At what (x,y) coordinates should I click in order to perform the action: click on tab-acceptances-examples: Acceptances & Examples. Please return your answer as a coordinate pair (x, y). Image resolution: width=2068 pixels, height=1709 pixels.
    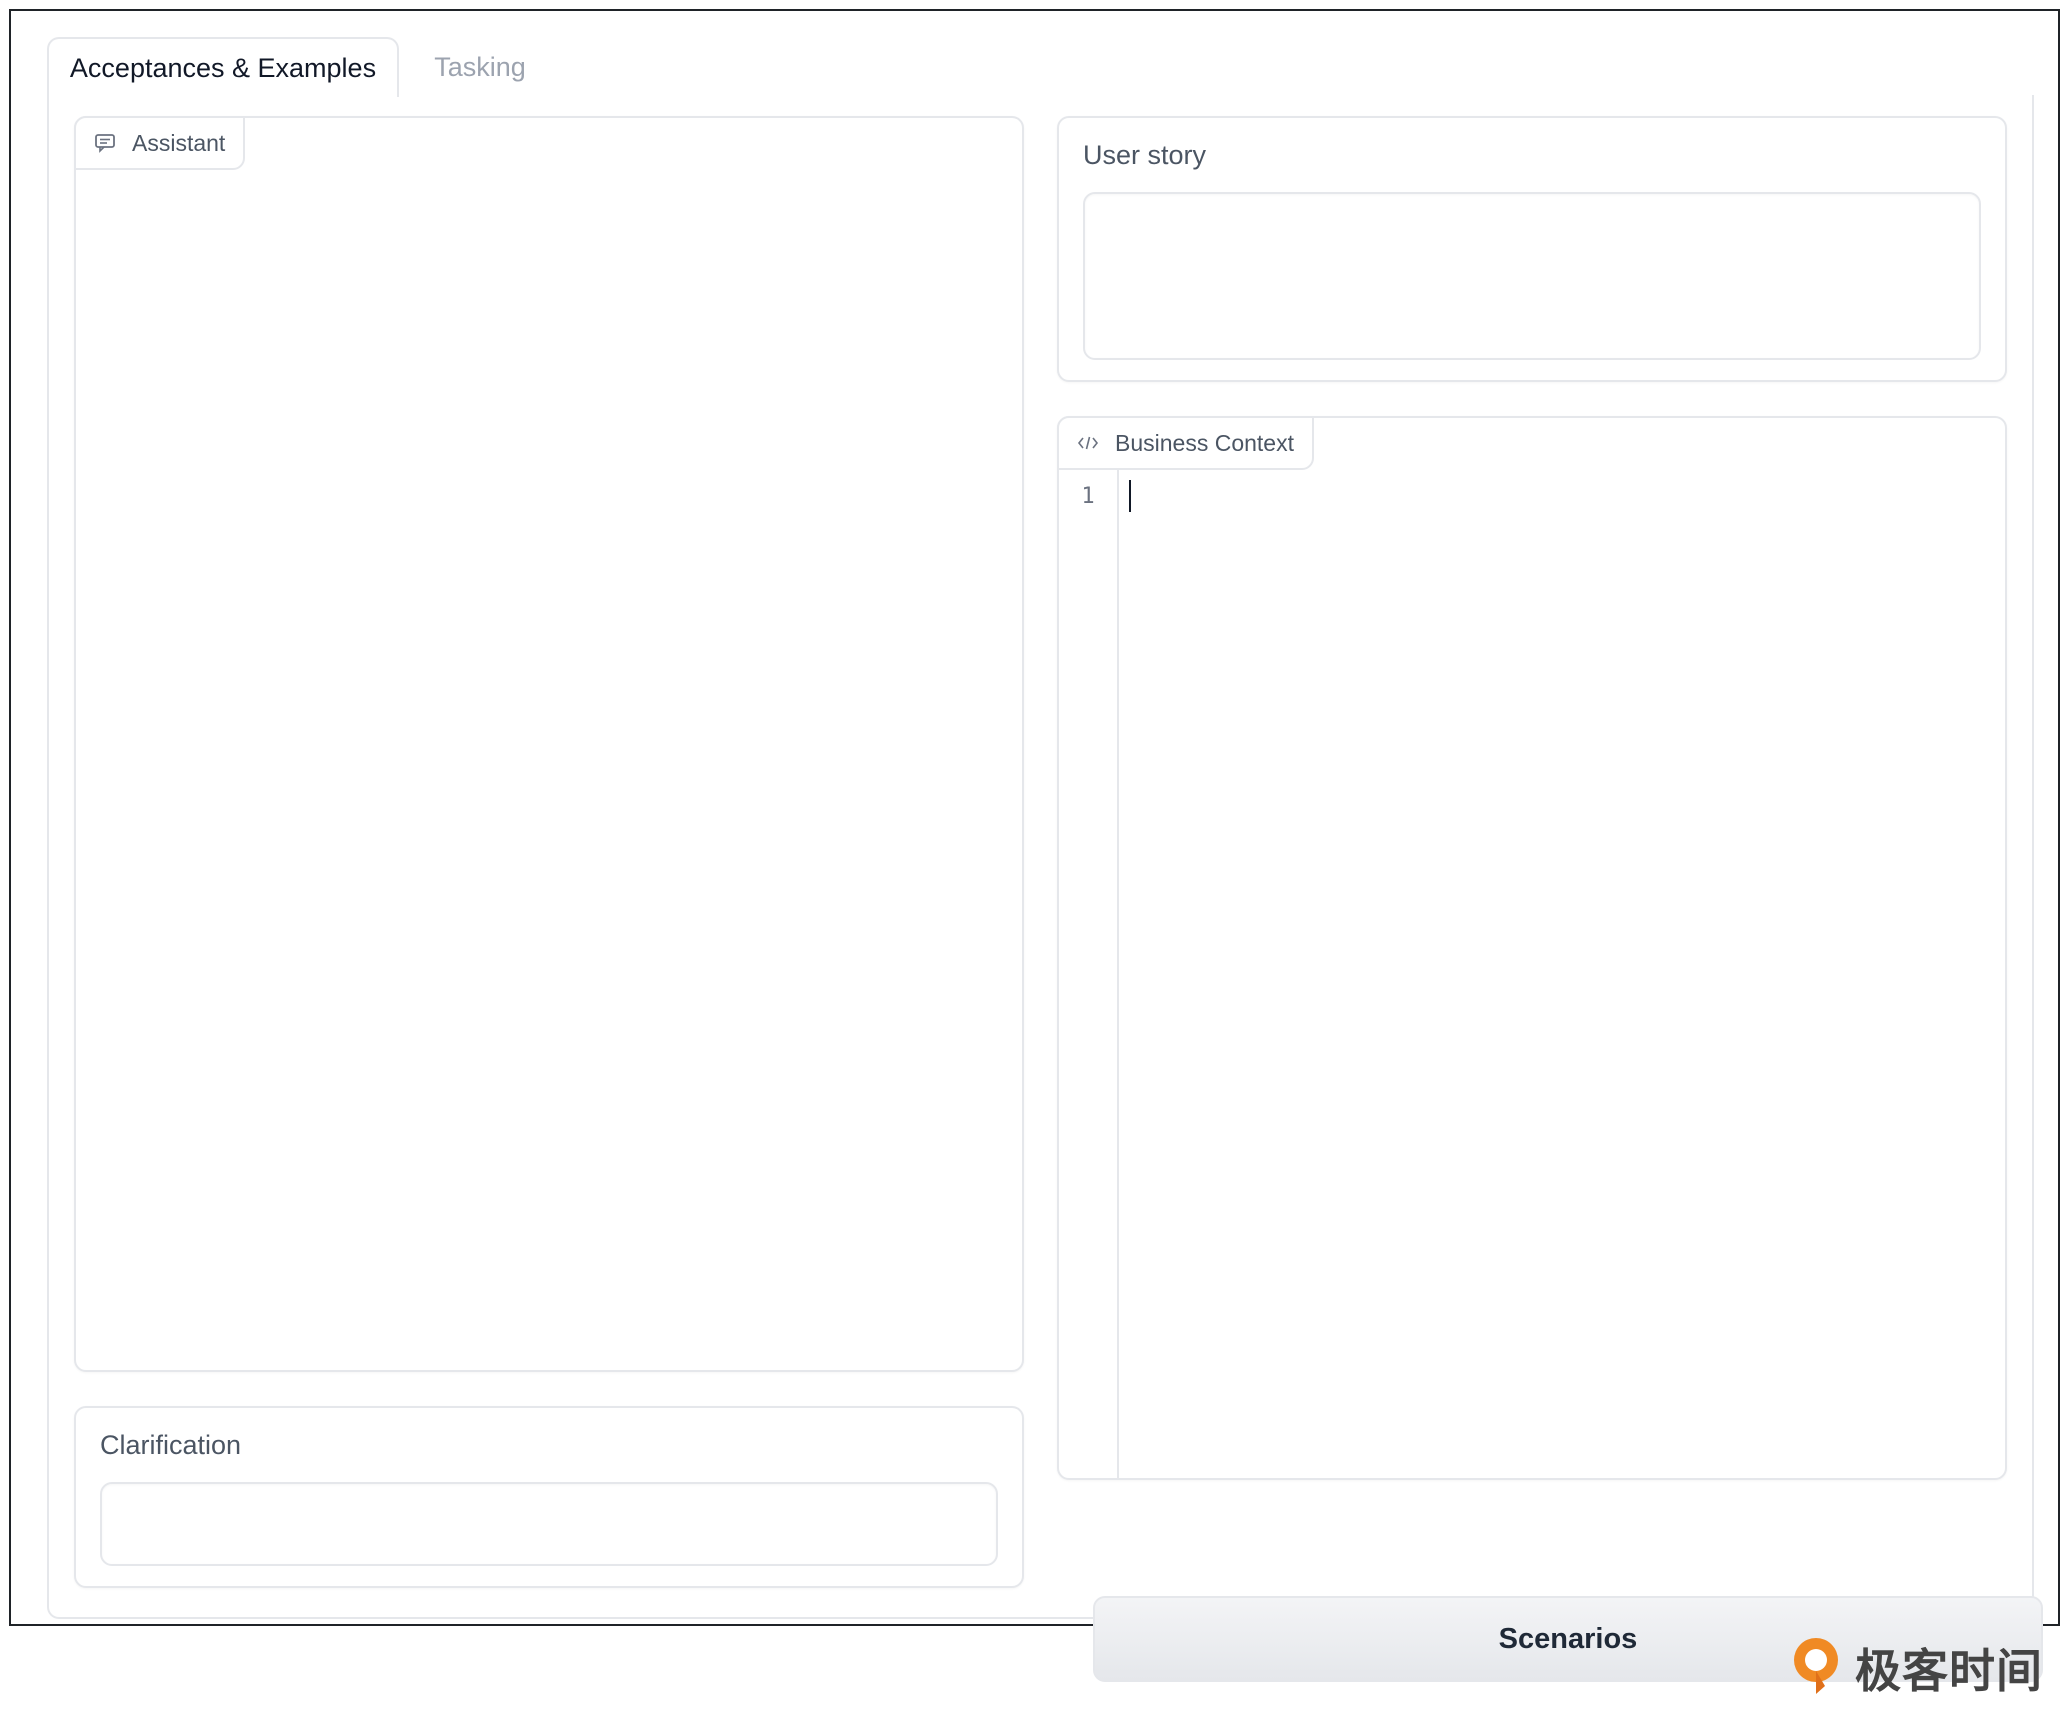
    Looking at the image, I should click on (223, 67).